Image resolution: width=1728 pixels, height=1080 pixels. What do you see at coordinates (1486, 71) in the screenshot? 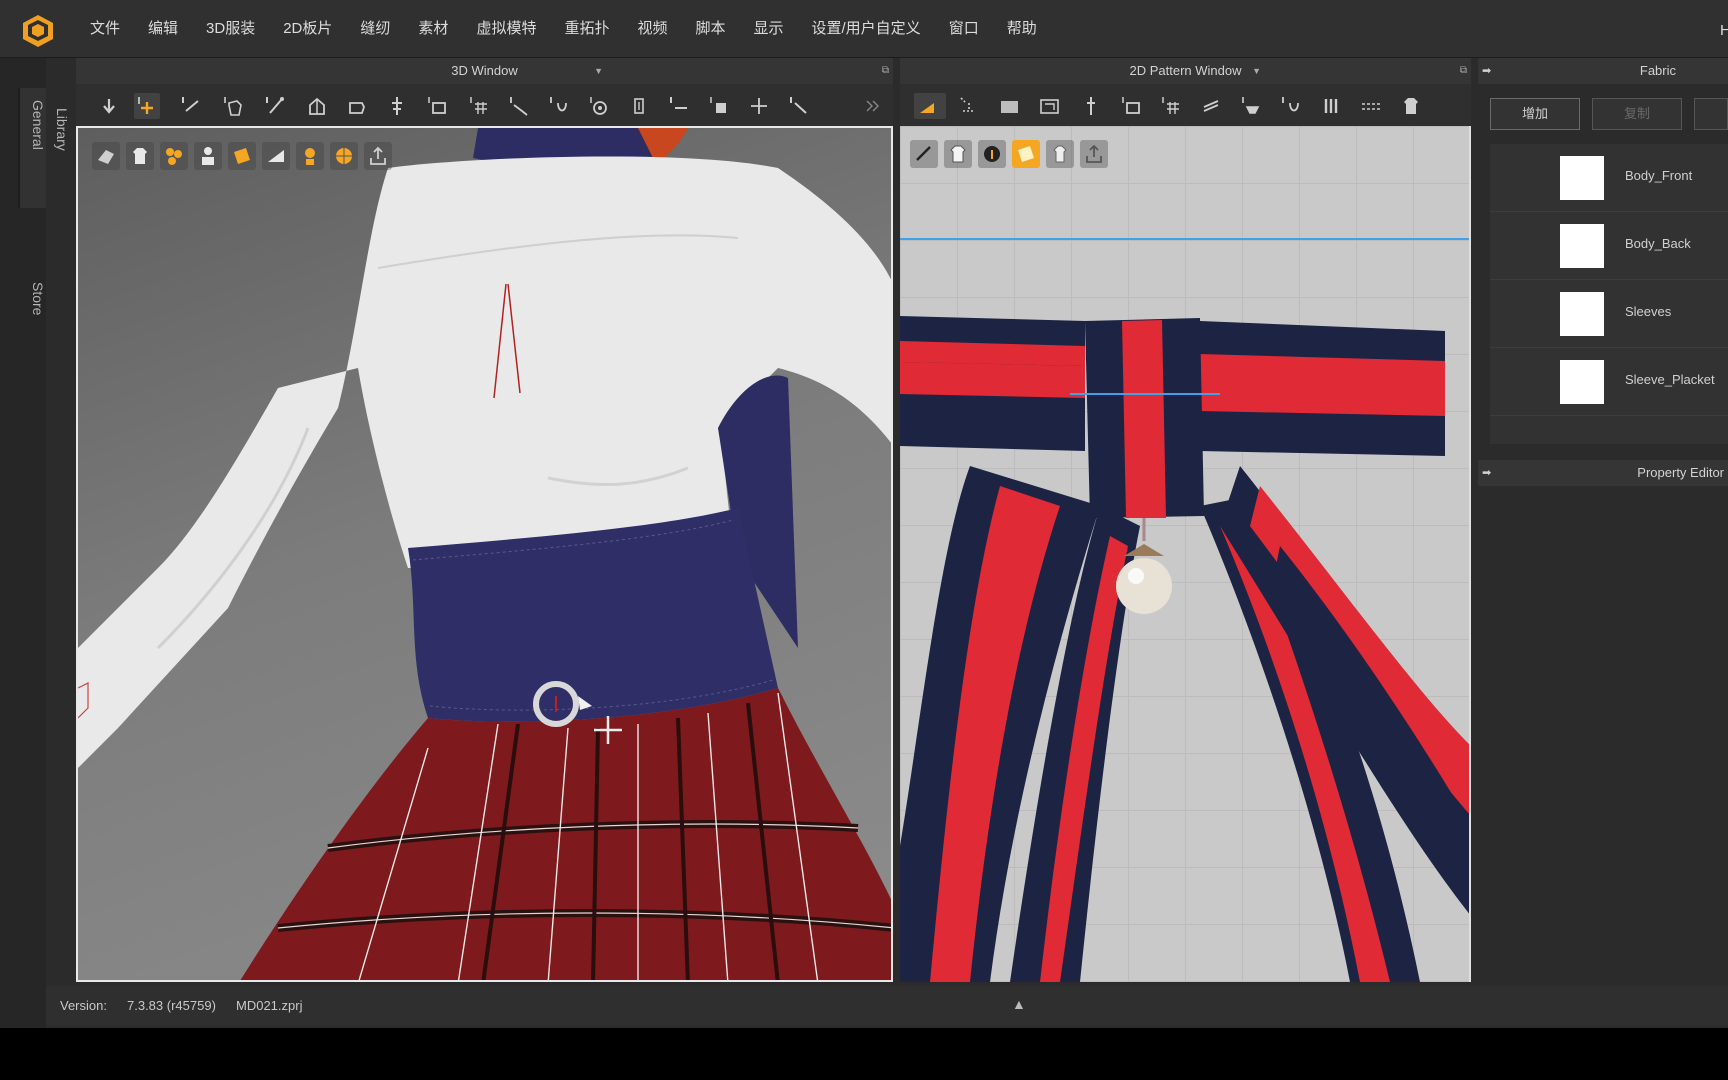
I see `fabric-collapse-icon: ➡` at bounding box center [1486, 71].